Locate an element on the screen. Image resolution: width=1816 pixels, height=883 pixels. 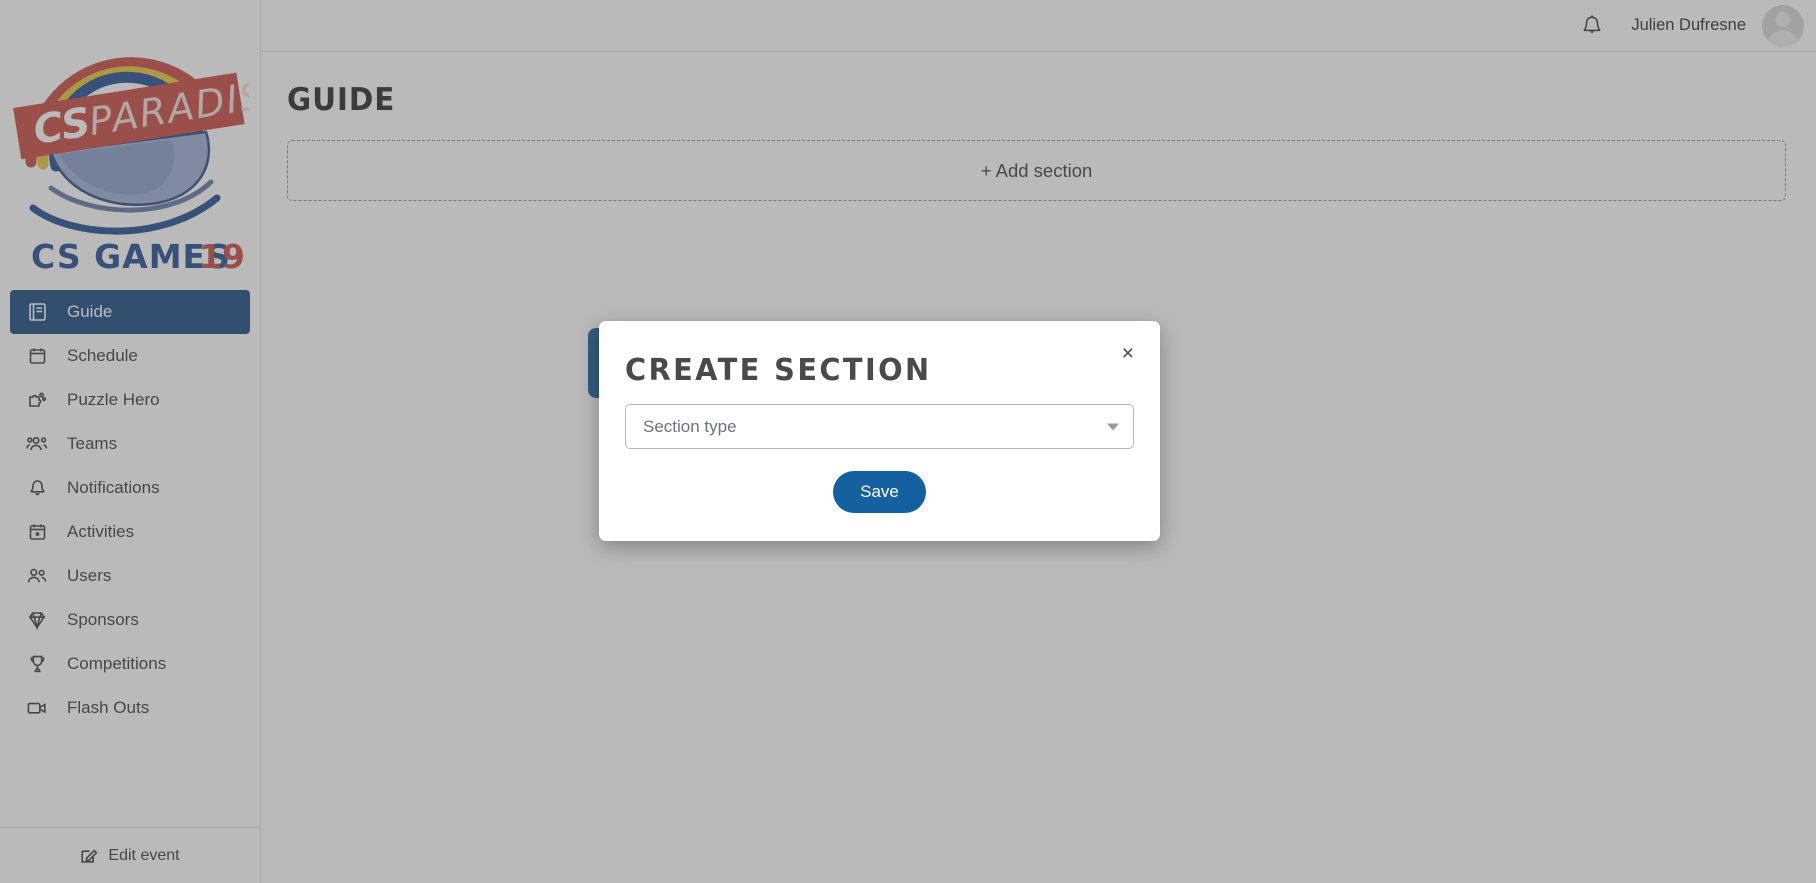
chevron-down-icon is located at coordinates (1113, 426).